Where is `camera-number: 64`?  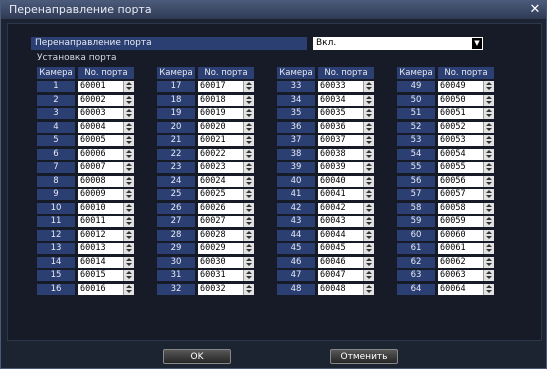 camera-number: 64 is located at coordinates (416, 289).